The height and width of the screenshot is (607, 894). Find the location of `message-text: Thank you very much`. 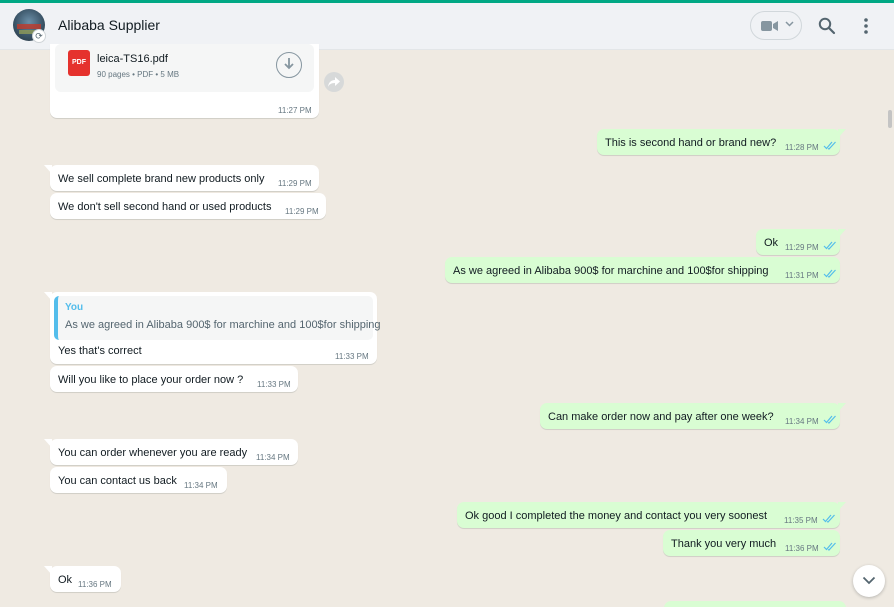

message-text: Thank you very much is located at coordinates (724, 544).